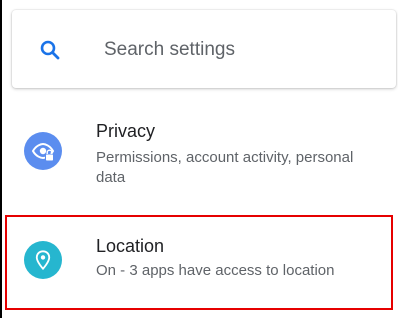 The width and height of the screenshot is (398, 318). Describe the element at coordinates (43, 260) in the screenshot. I see `location-pin-icon` at that location.